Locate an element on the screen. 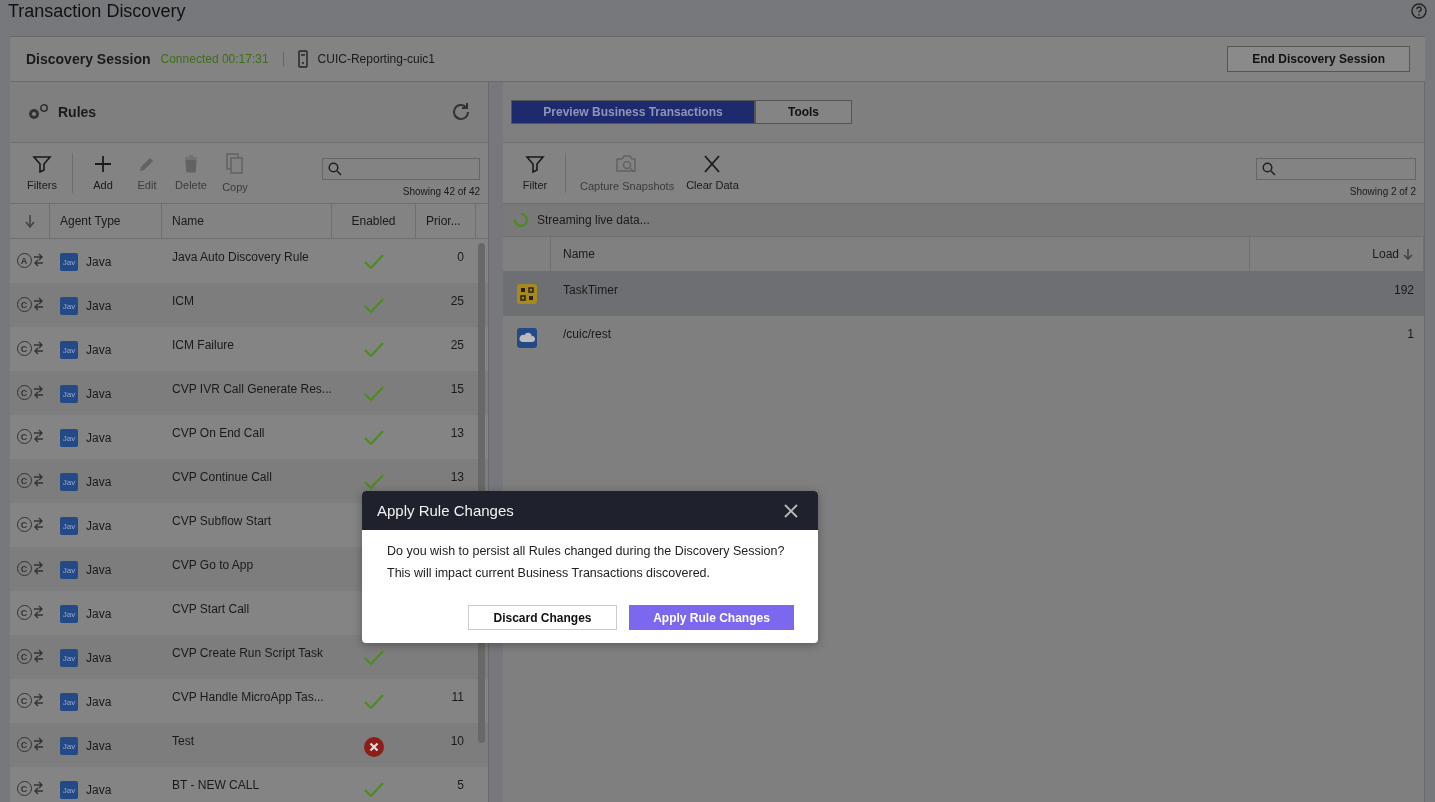 This screenshot has width=1435, height=802. table-cell: Java Auto Discovery Rule is located at coordinates (240, 257).